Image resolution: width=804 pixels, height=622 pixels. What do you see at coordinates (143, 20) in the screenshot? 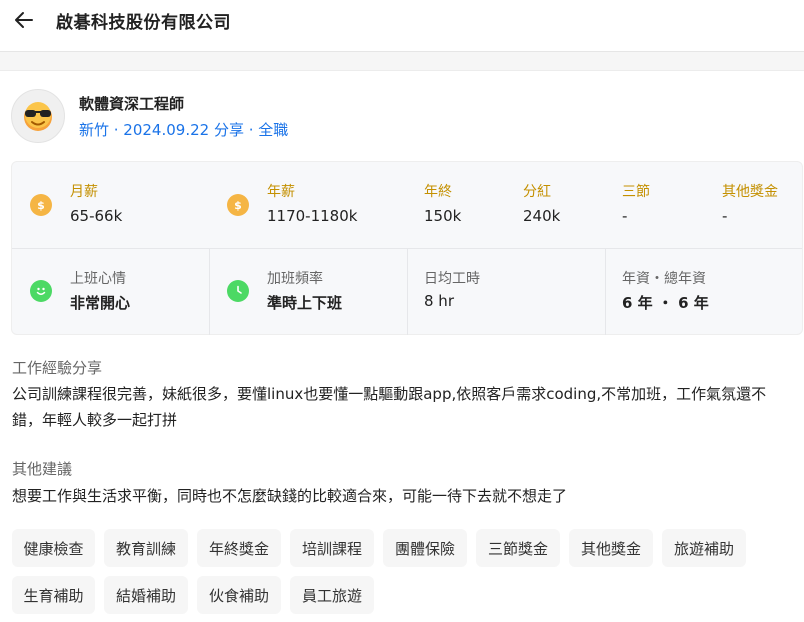
I see `company-name: 啟碁科技股份有限公司` at bounding box center [143, 20].